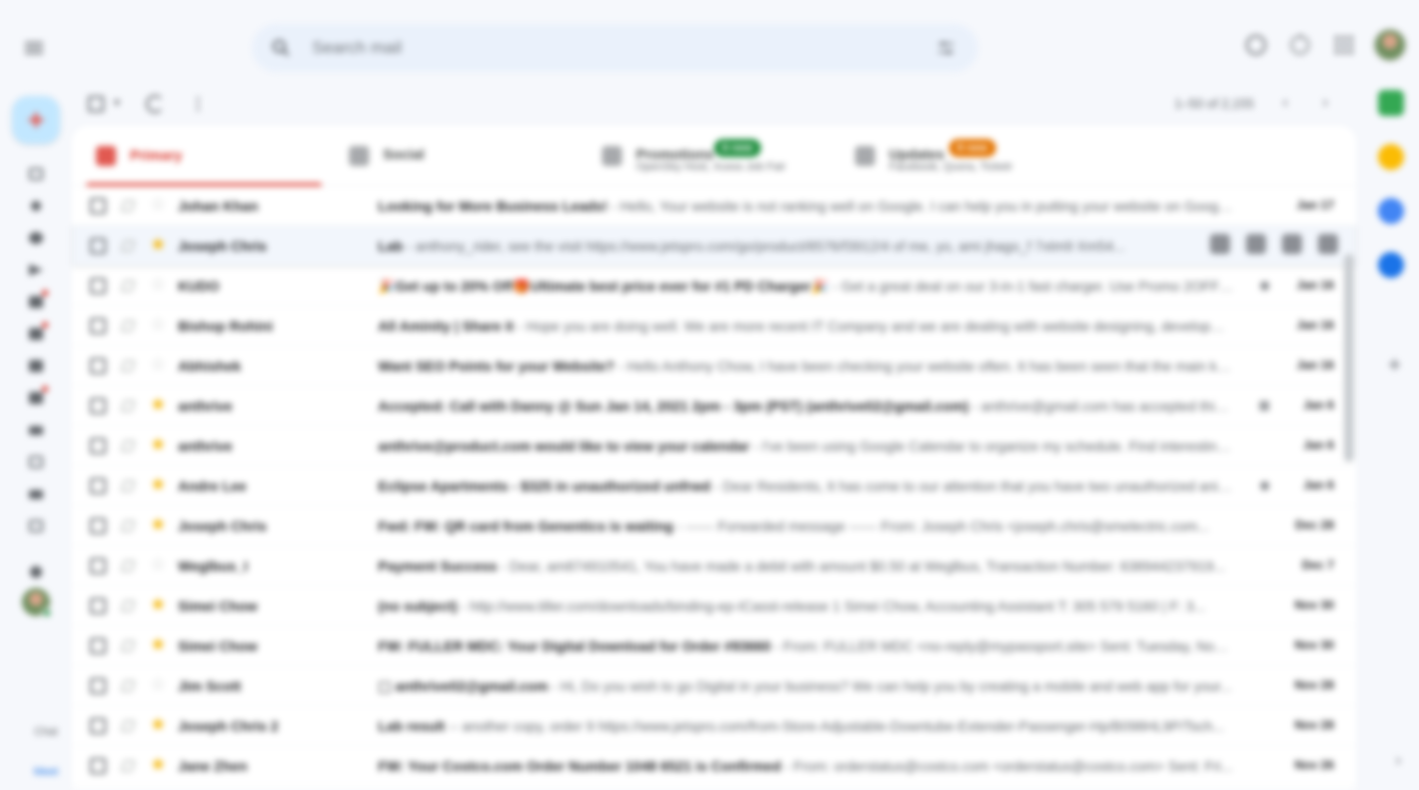  What do you see at coordinates (117, 103) in the screenshot?
I see `select-dropdown-icon: ▼` at bounding box center [117, 103].